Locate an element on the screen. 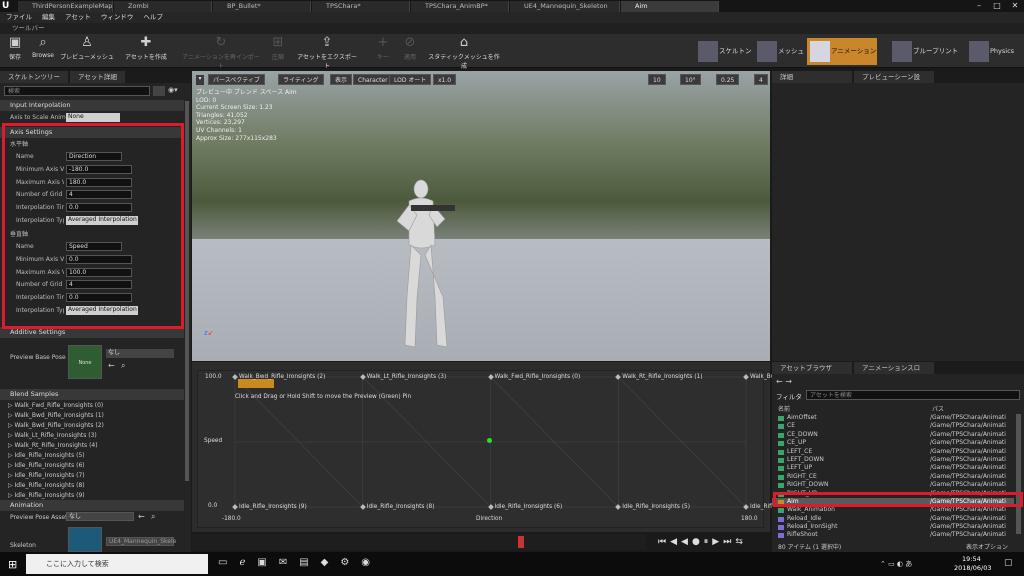 The height and width of the screenshot is (576, 1024). section-blend-samples: Blend Samples is located at coordinates (92, 394).